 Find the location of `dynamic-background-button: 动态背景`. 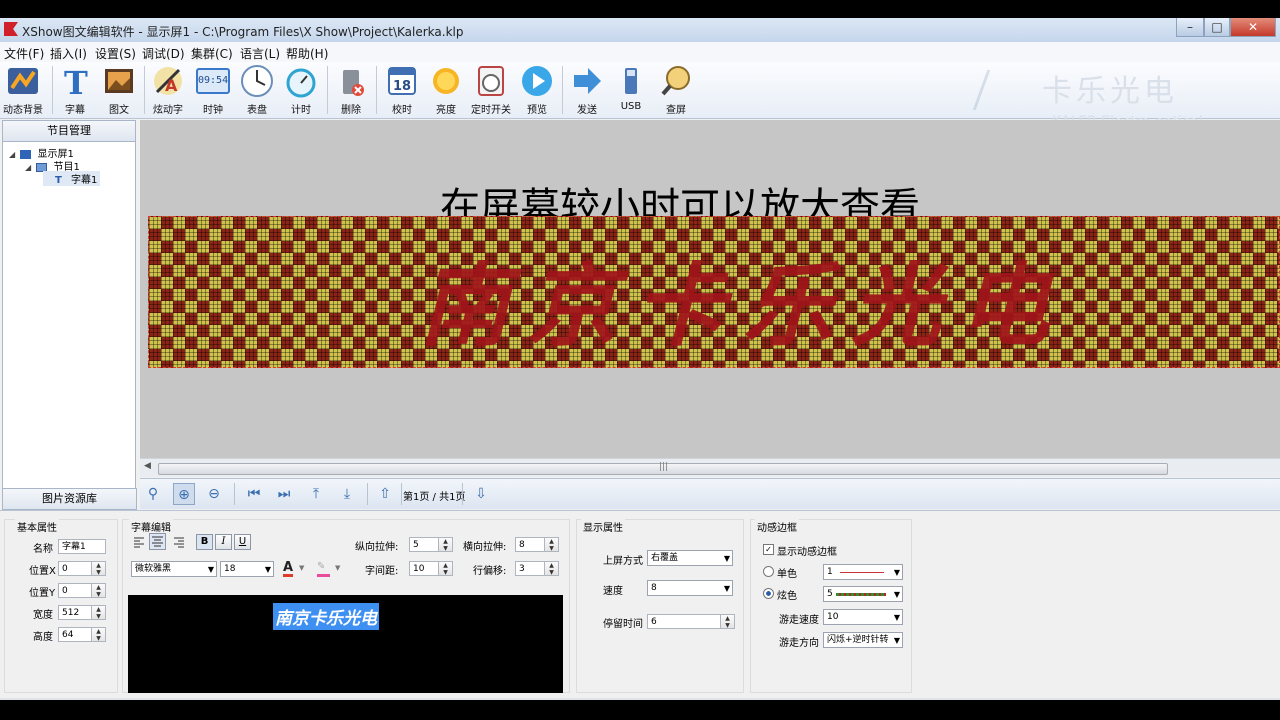

dynamic-background-button: 动态背景 is located at coordinates (23, 90).